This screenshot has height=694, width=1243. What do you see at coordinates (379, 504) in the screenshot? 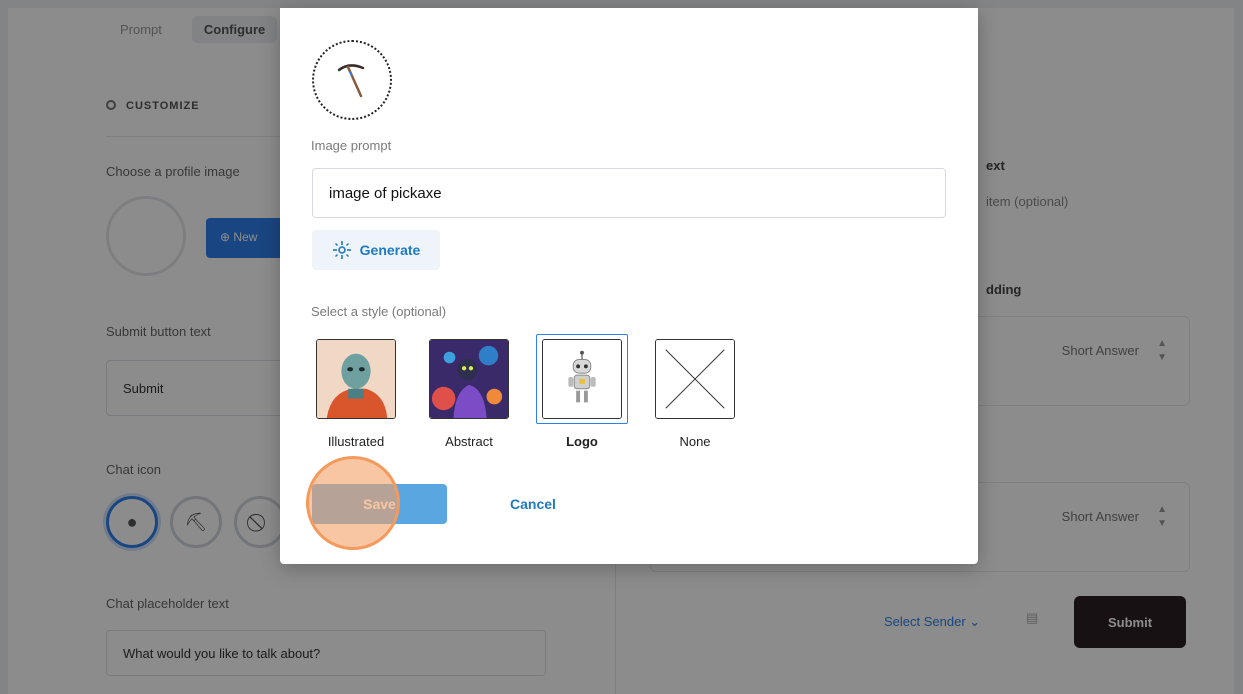
I see `save-button: Save` at bounding box center [379, 504].